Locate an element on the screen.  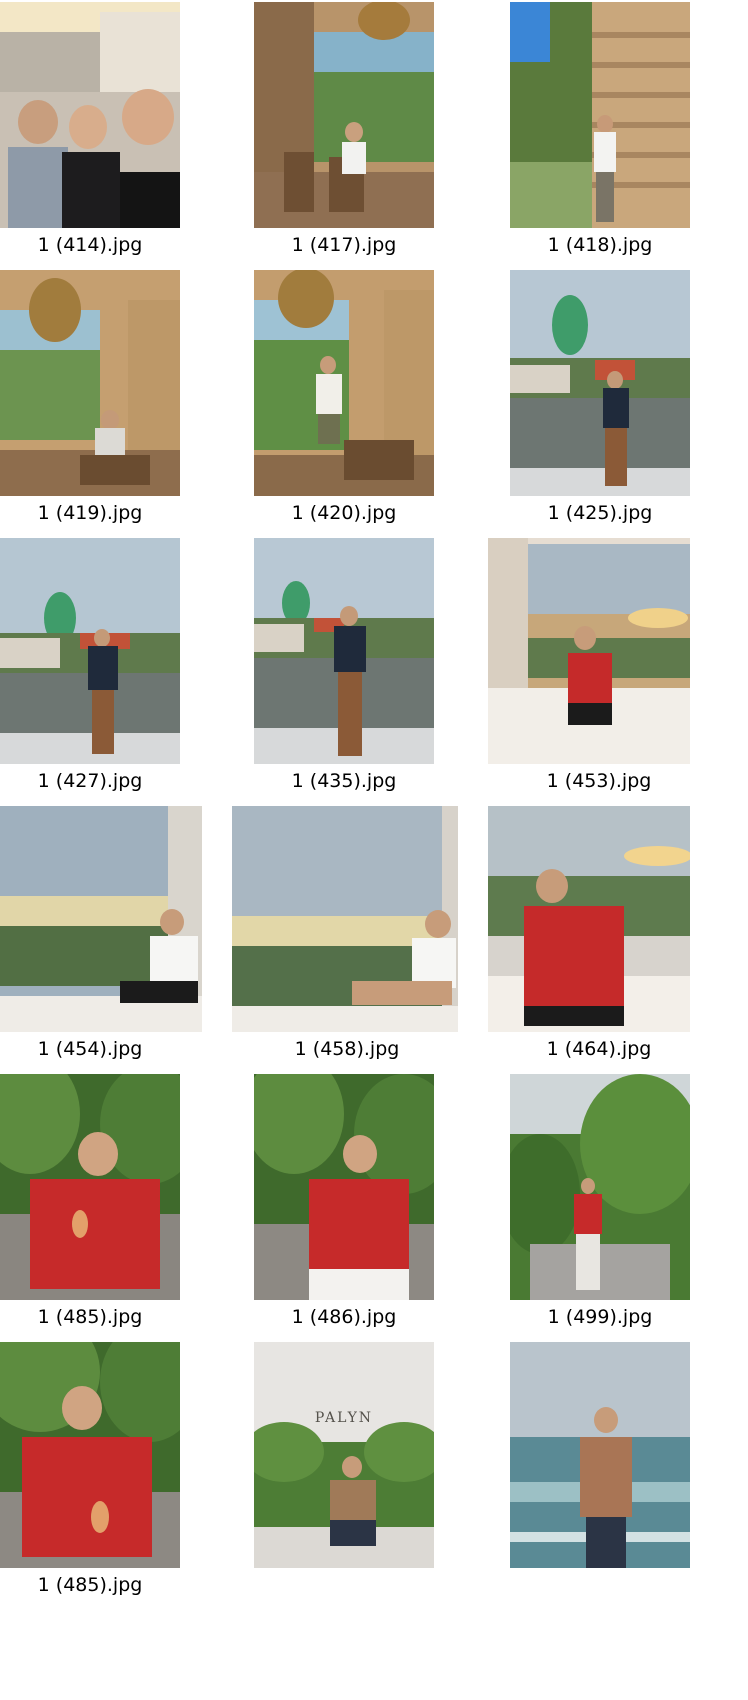
file-tile: 1 (458).jpg is located at coordinates (357, 938).